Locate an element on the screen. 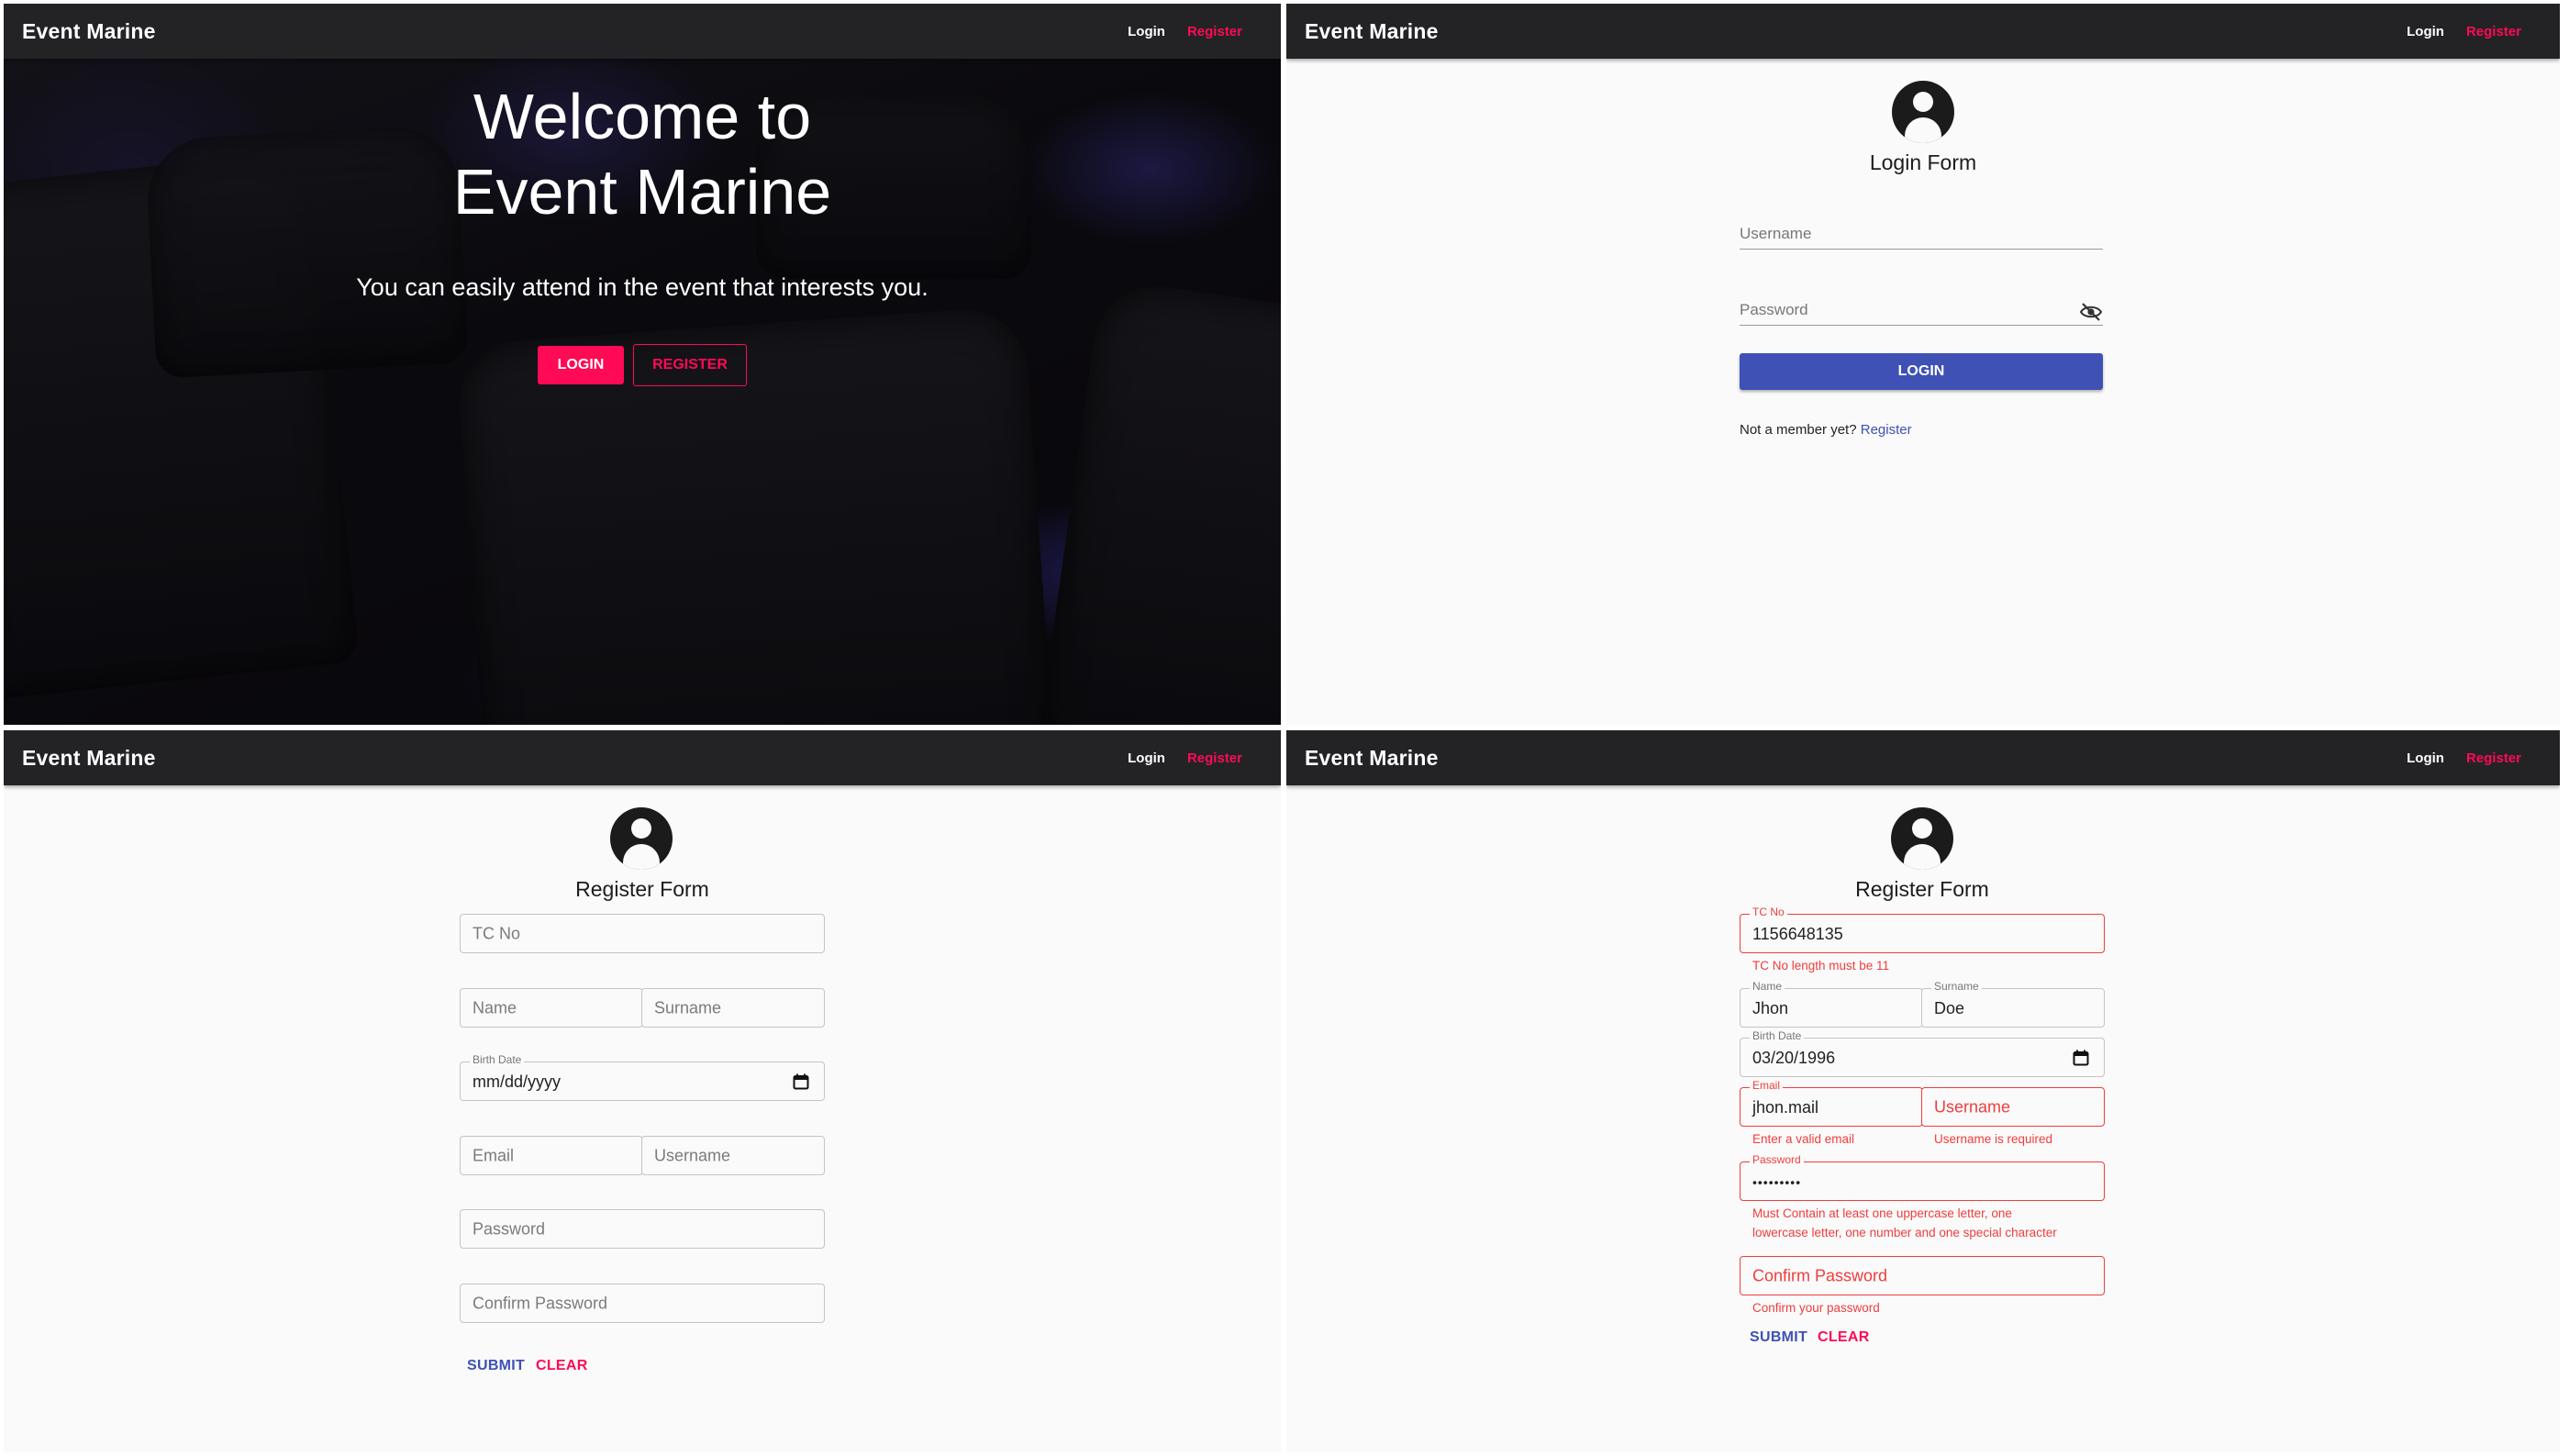 The image size is (2569, 1456). tc-no-placeholder: TC No is located at coordinates (497, 933).